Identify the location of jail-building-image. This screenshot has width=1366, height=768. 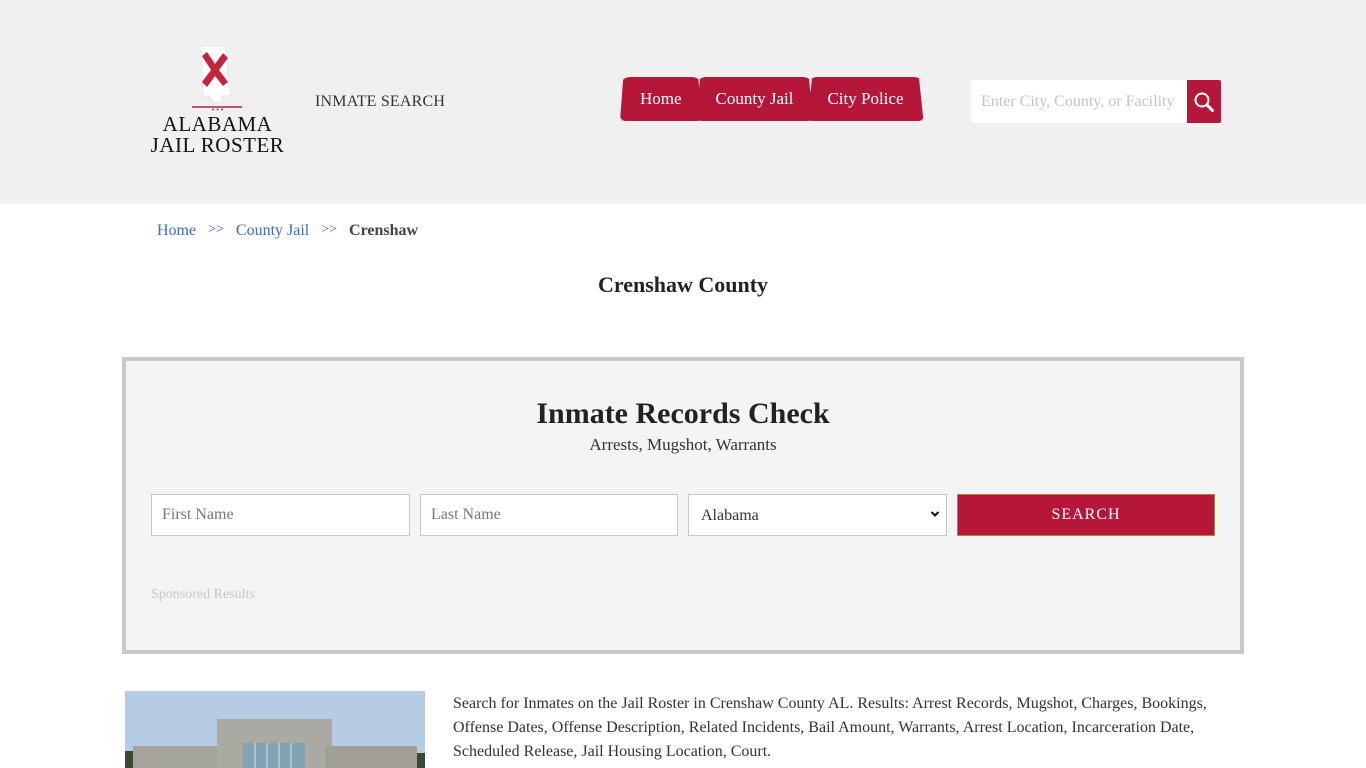
(275, 729).